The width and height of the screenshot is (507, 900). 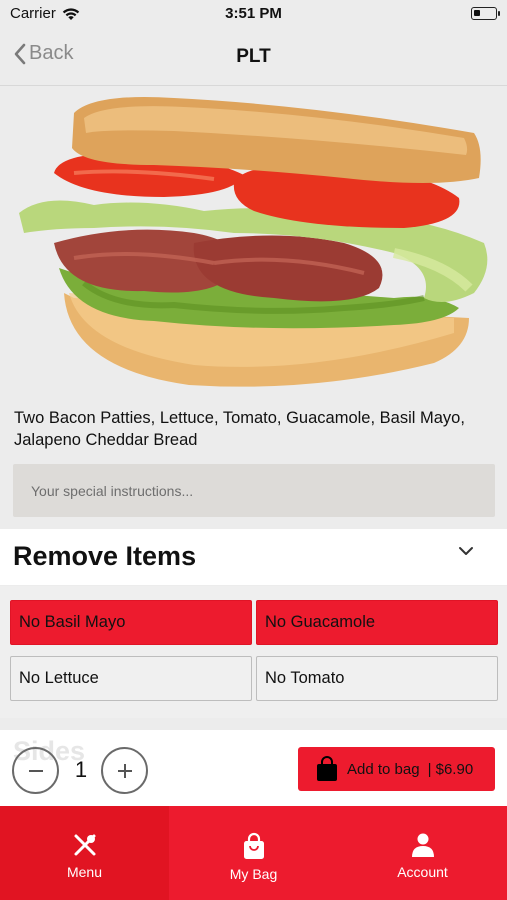 I want to click on option-label: No Basil Mayo, so click(x=72, y=622).